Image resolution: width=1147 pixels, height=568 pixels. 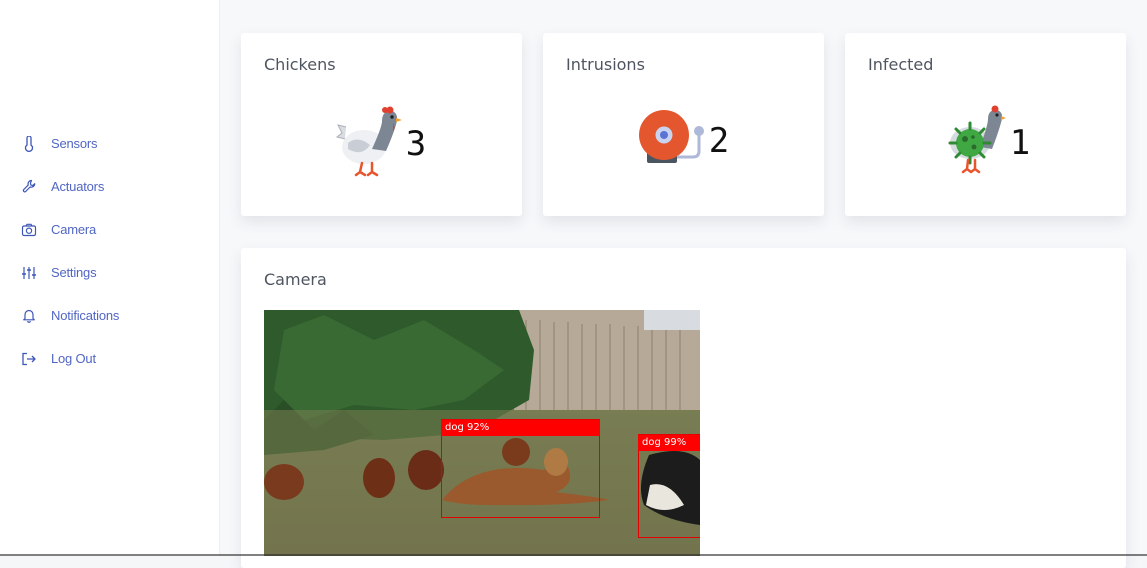 I want to click on infected-stat: 1, so click(x=985, y=142).